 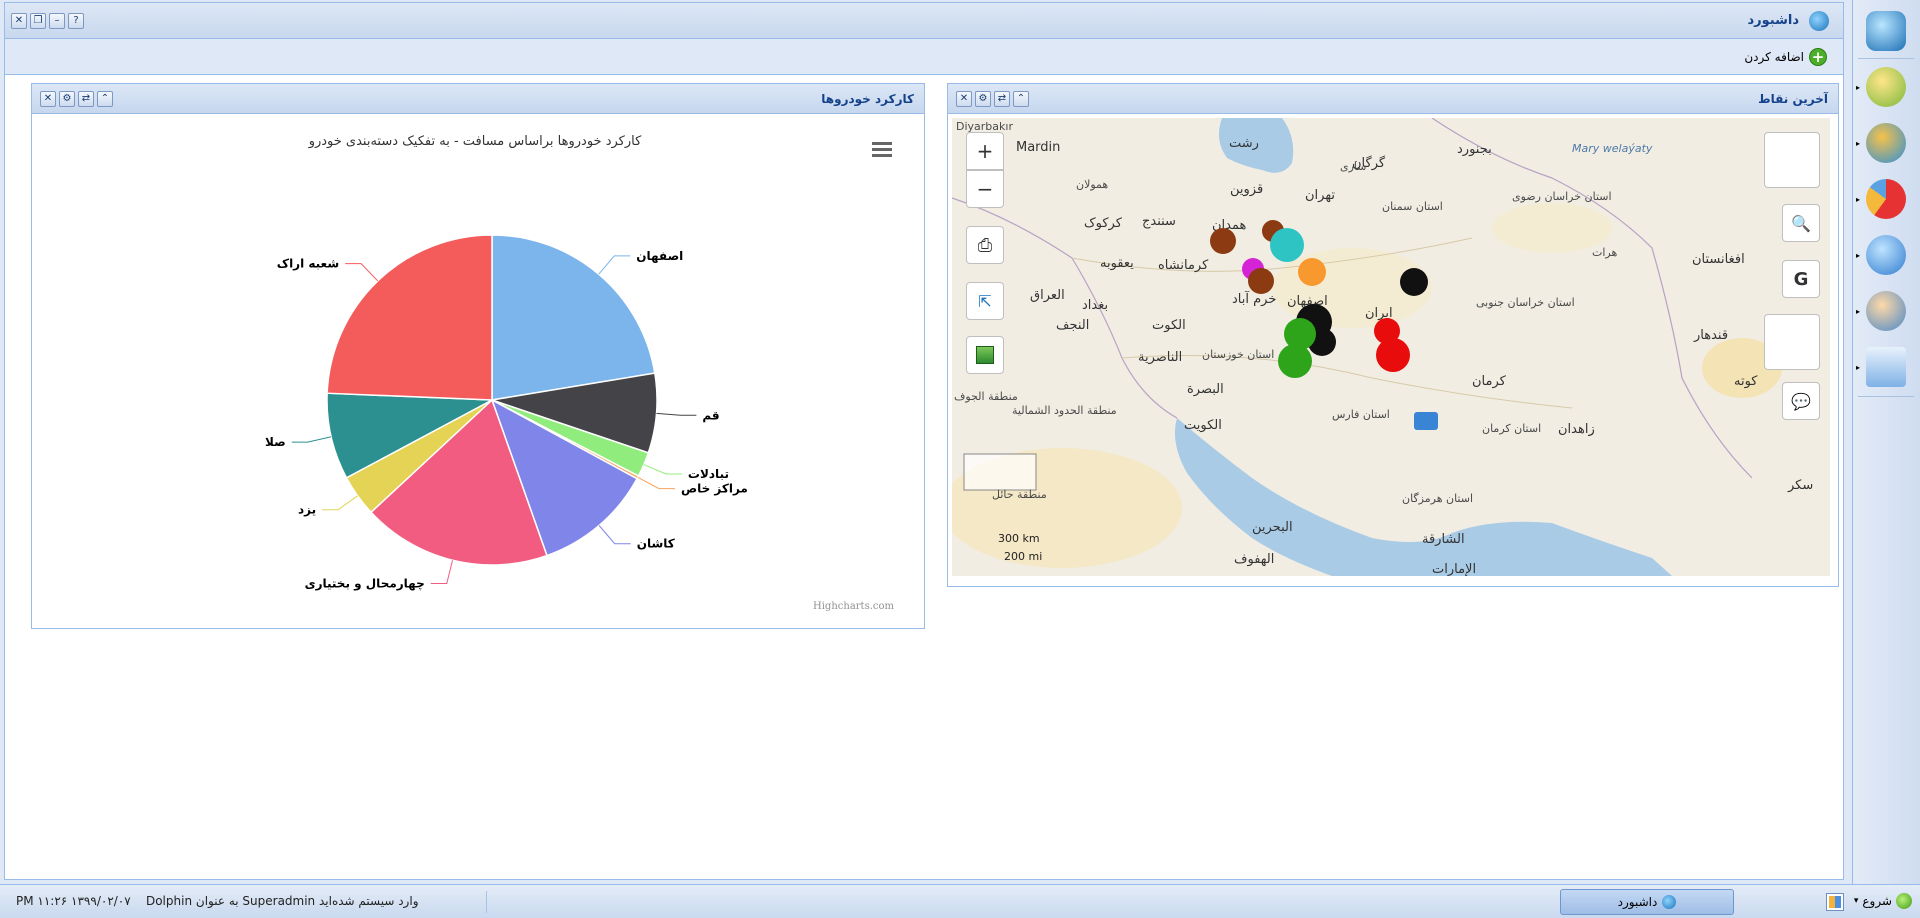 What do you see at coordinates (1019, 538) in the screenshot?
I see `scale-km: 300 km` at bounding box center [1019, 538].